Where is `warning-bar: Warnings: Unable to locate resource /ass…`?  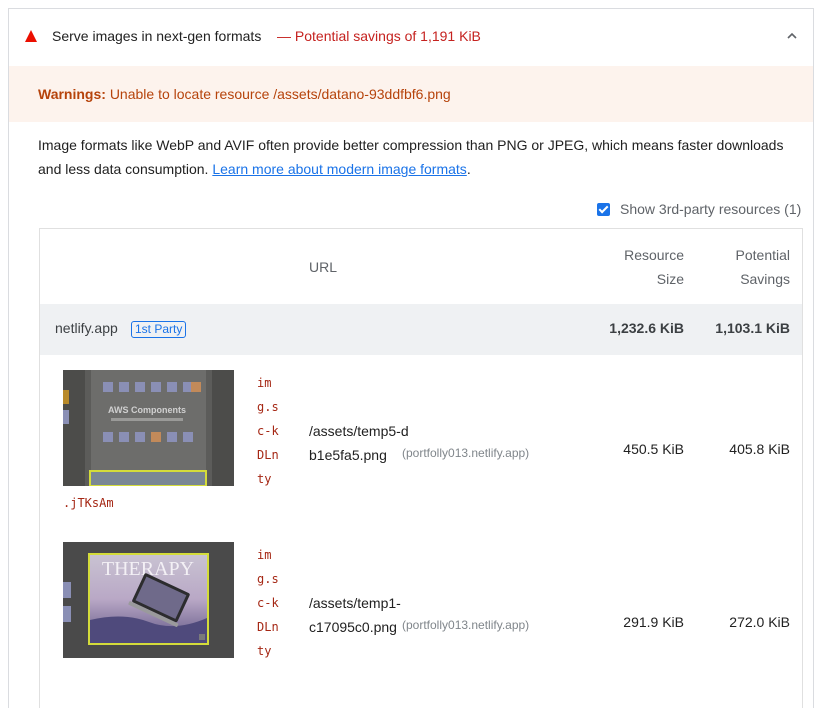 warning-bar: Warnings: Unable to locate resource /ass… is located at coordinates (411, 94).